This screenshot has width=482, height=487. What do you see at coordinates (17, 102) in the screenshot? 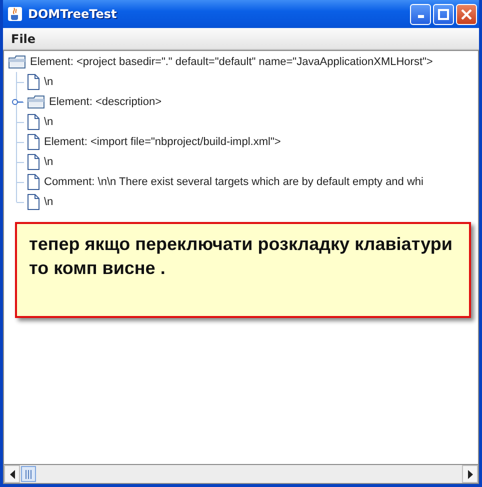
I see `collapsed-handle-icon` at bounding box center [17, 102].